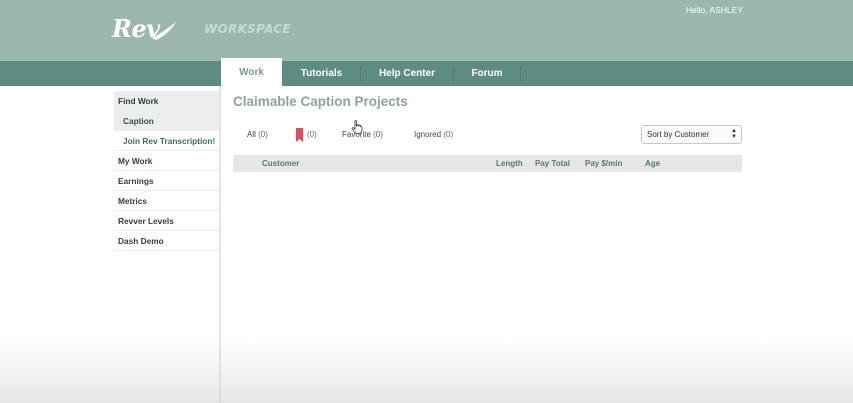 This screenshot has width=853, height=403. What do you see at coordinates (164, 31) in the screenshot?
I see `logo-swoosh-icon` at bounding box center [164, 31].